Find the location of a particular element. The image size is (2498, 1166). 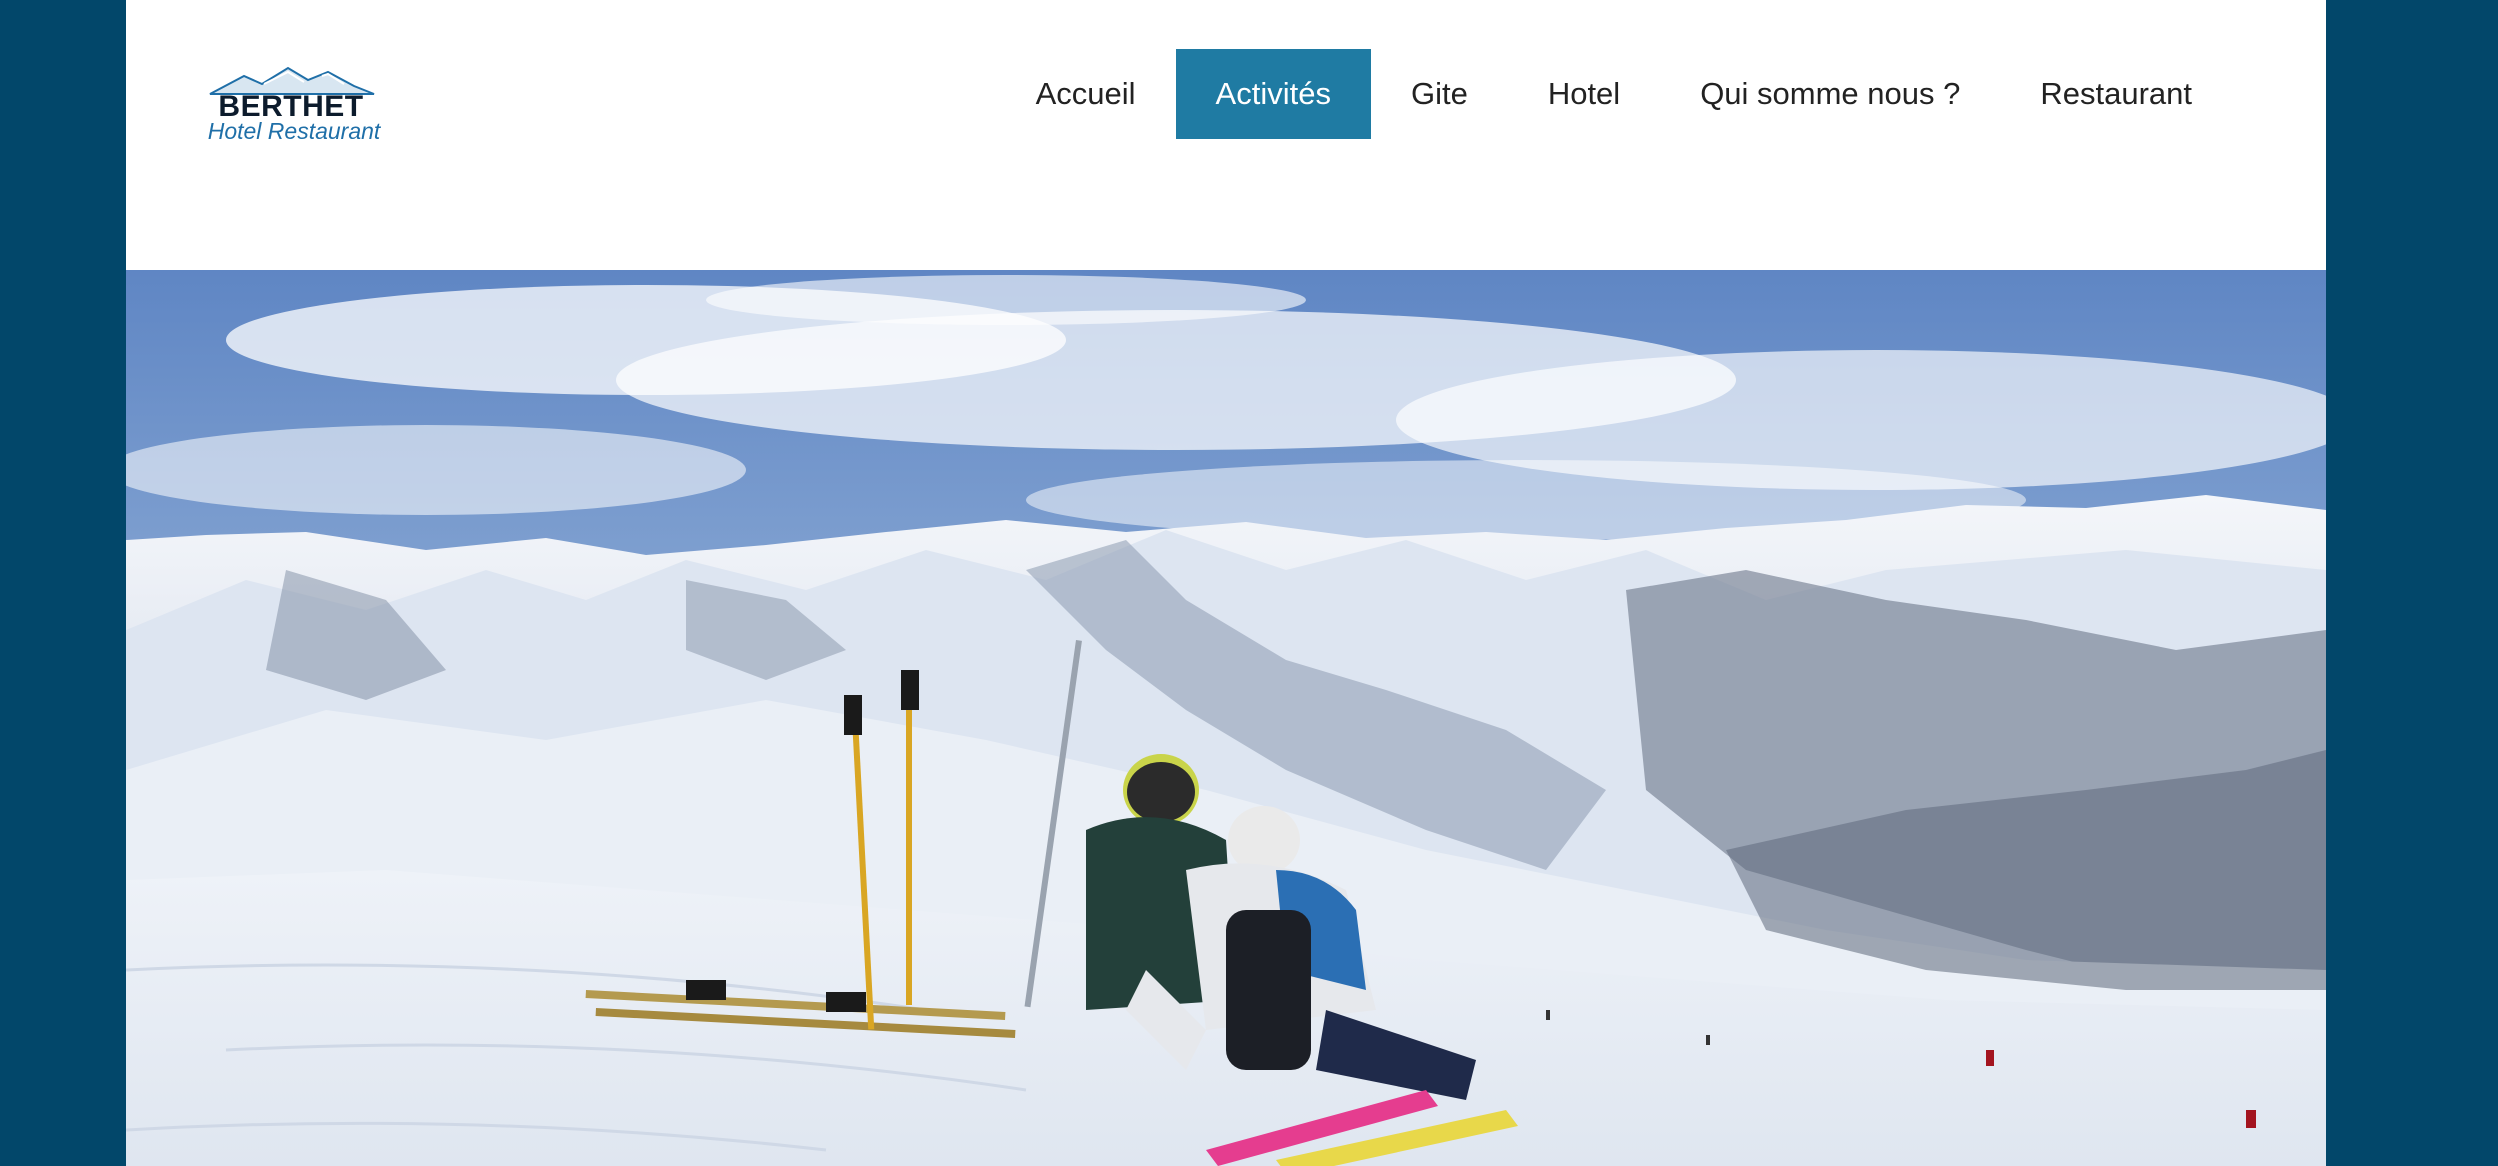

logo-subtitle: Hotel Restaurant is located at coordinates (294, 131).